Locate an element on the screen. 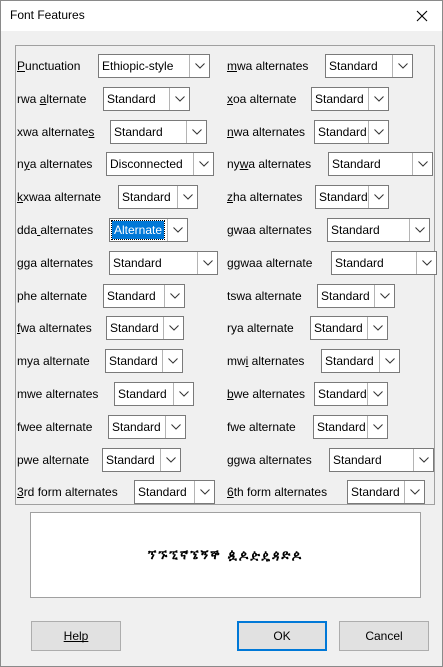 This screenshot has width=443, height=667. feature-select-mwa-alternates: Standard is located at coordinates (369, 66).